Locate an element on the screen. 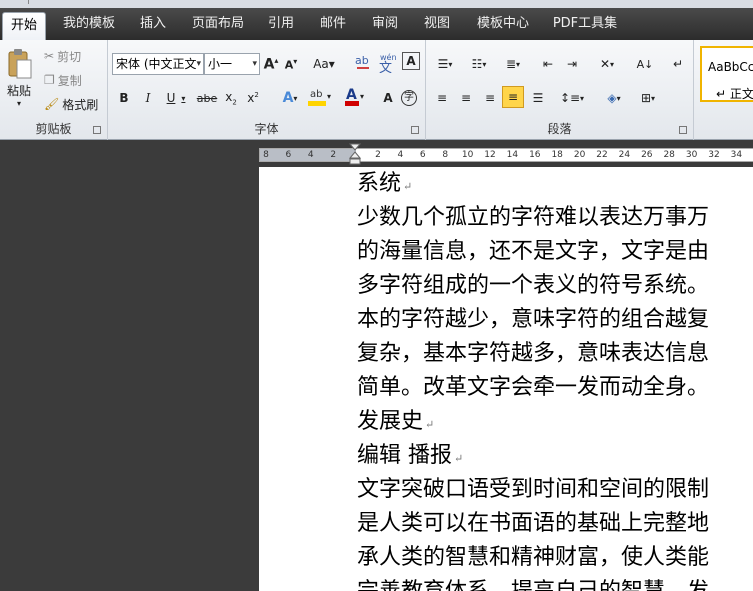  document-line-text: 系统 is located at coordinates (379, 183).